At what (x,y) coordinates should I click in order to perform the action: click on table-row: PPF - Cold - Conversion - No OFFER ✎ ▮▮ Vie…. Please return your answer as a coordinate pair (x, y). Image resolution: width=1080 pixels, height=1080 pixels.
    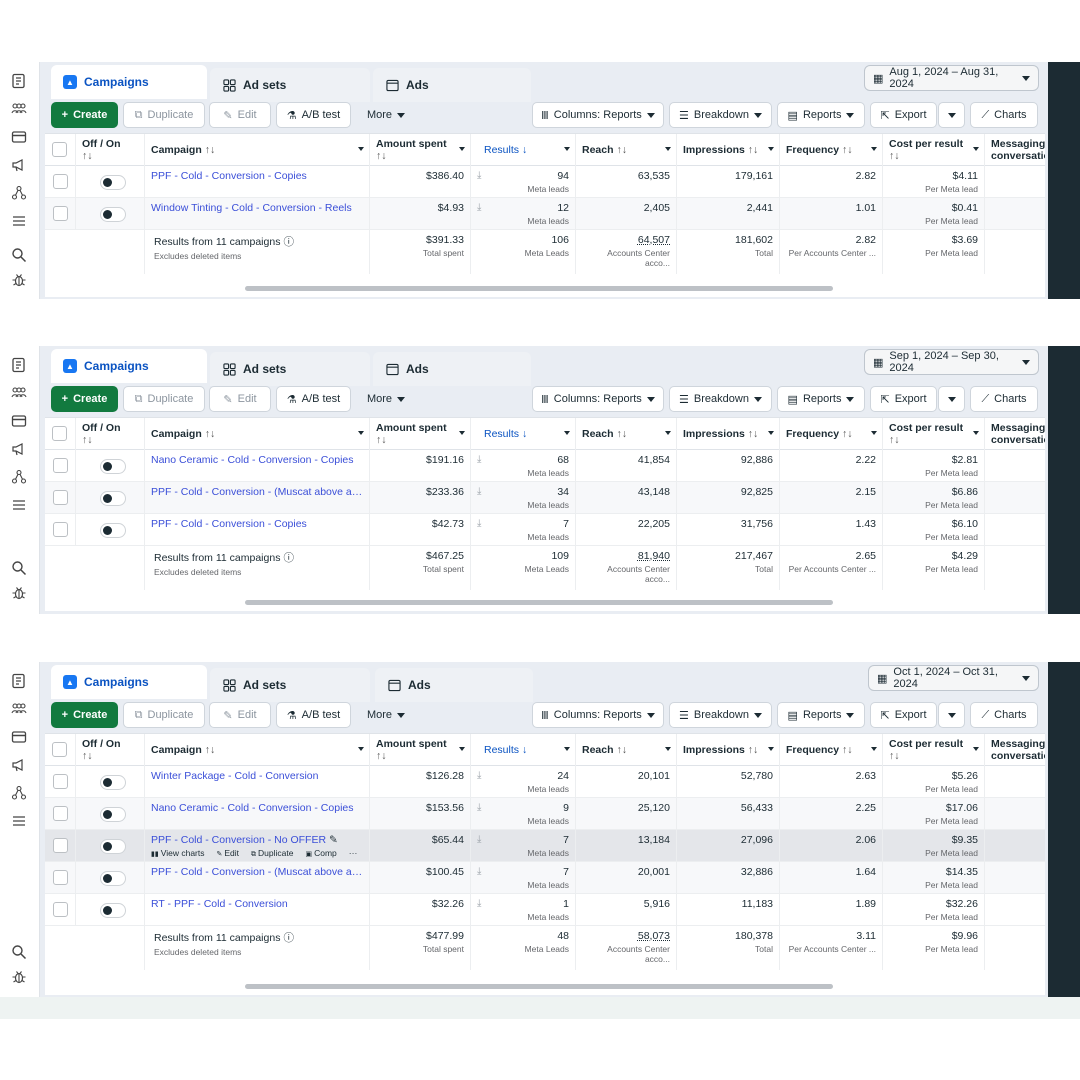
    Looking at the image, I should click on (545, 846).